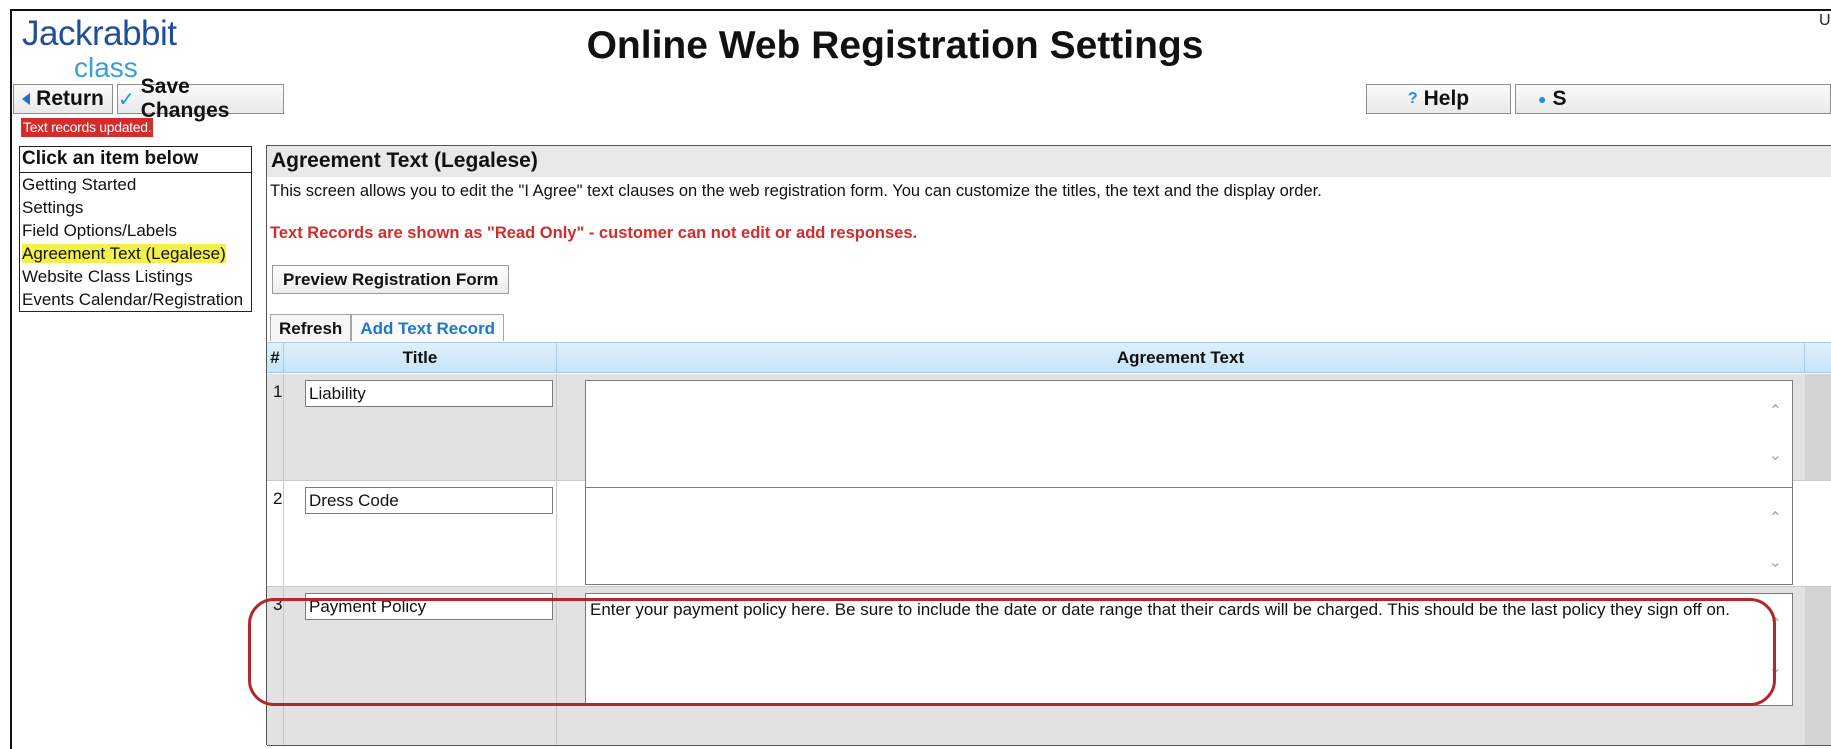 The width and height of the screenshot is (1831, 749). I want to click on sidebar-item-settings: Settings, so click(135, 207).